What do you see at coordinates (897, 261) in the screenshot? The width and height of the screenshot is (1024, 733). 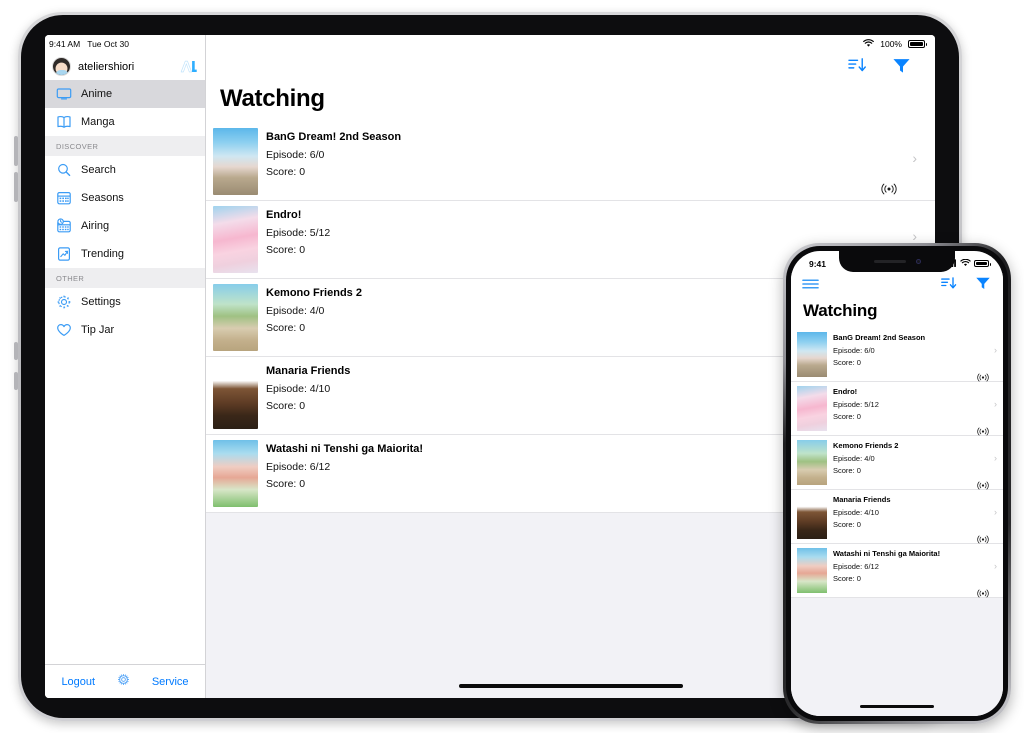 I see `iphone-notch` at bounding box center [897, 261].